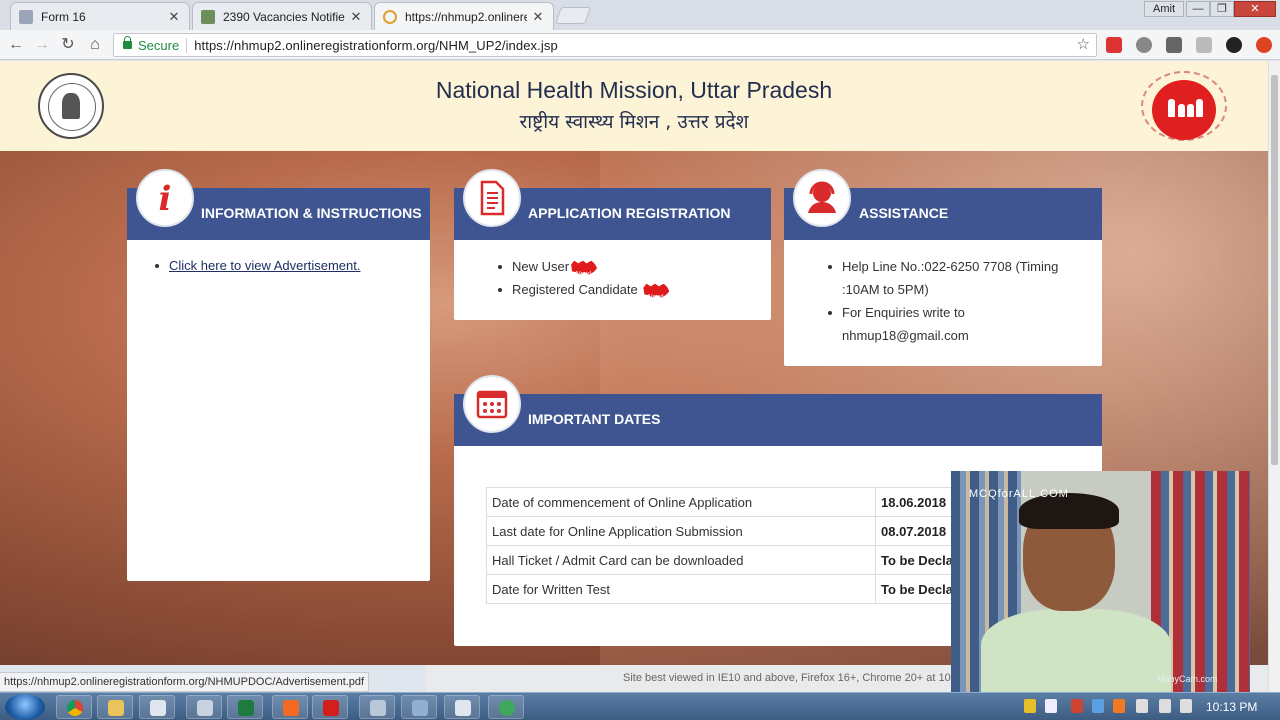  What do you see at coordinates (822, 198) in the screenshot?
I see `support-agent-icon` at bounding box center [822, 198].